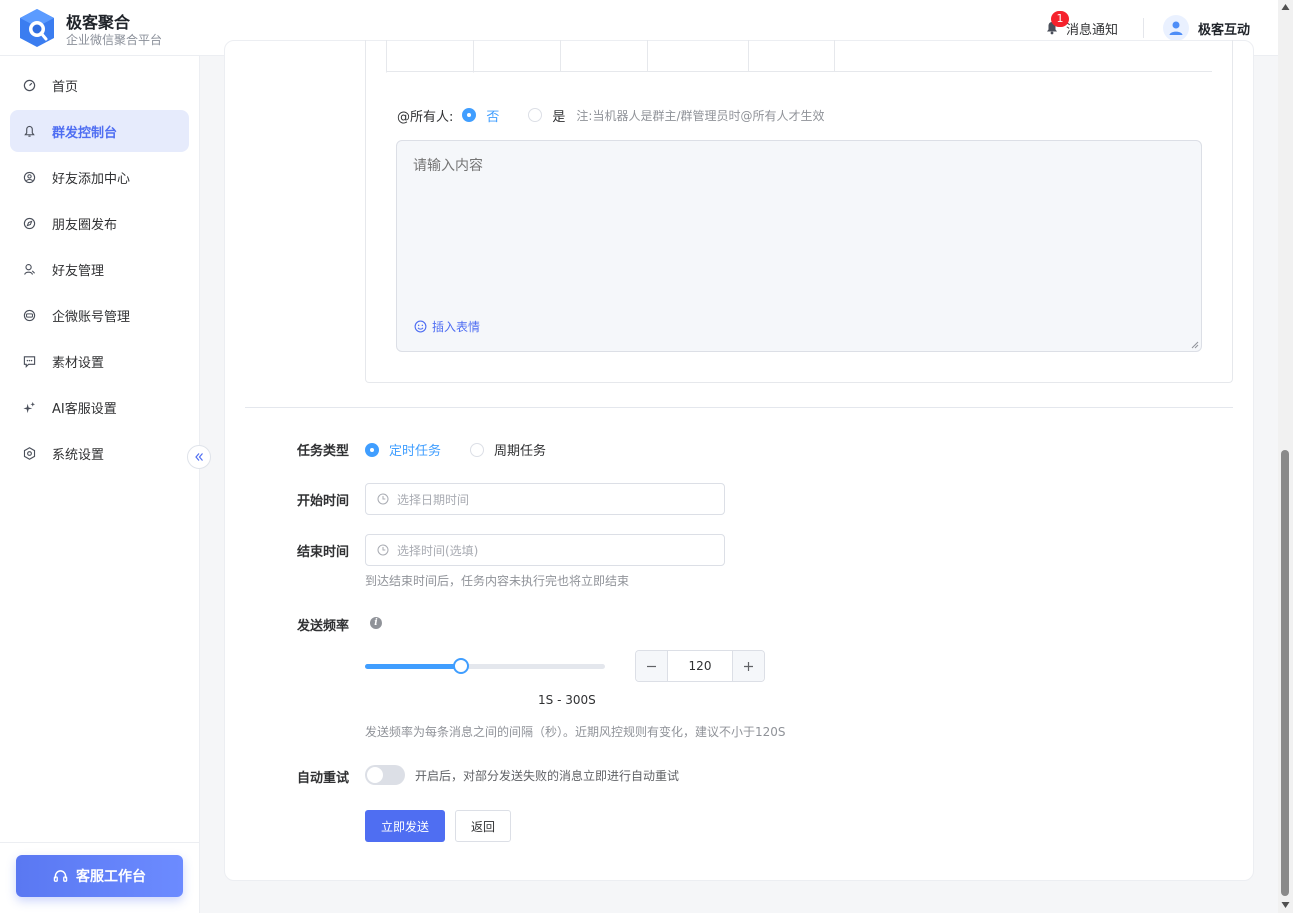 This screenshot has width=1293, height=913. I want to click on at-all-no-label: 否, so click(492, 115).